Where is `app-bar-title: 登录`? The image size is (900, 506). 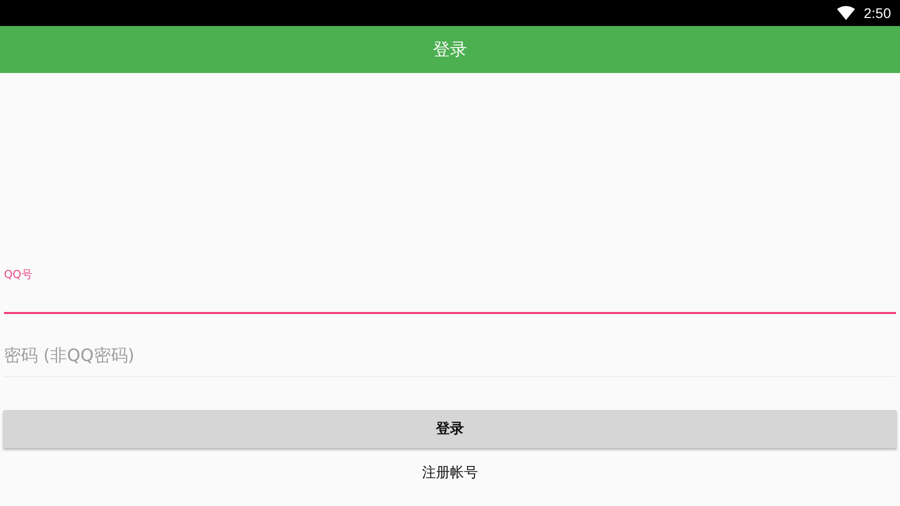
app-bar-title: 登录 is located at coordinates (450, 50).